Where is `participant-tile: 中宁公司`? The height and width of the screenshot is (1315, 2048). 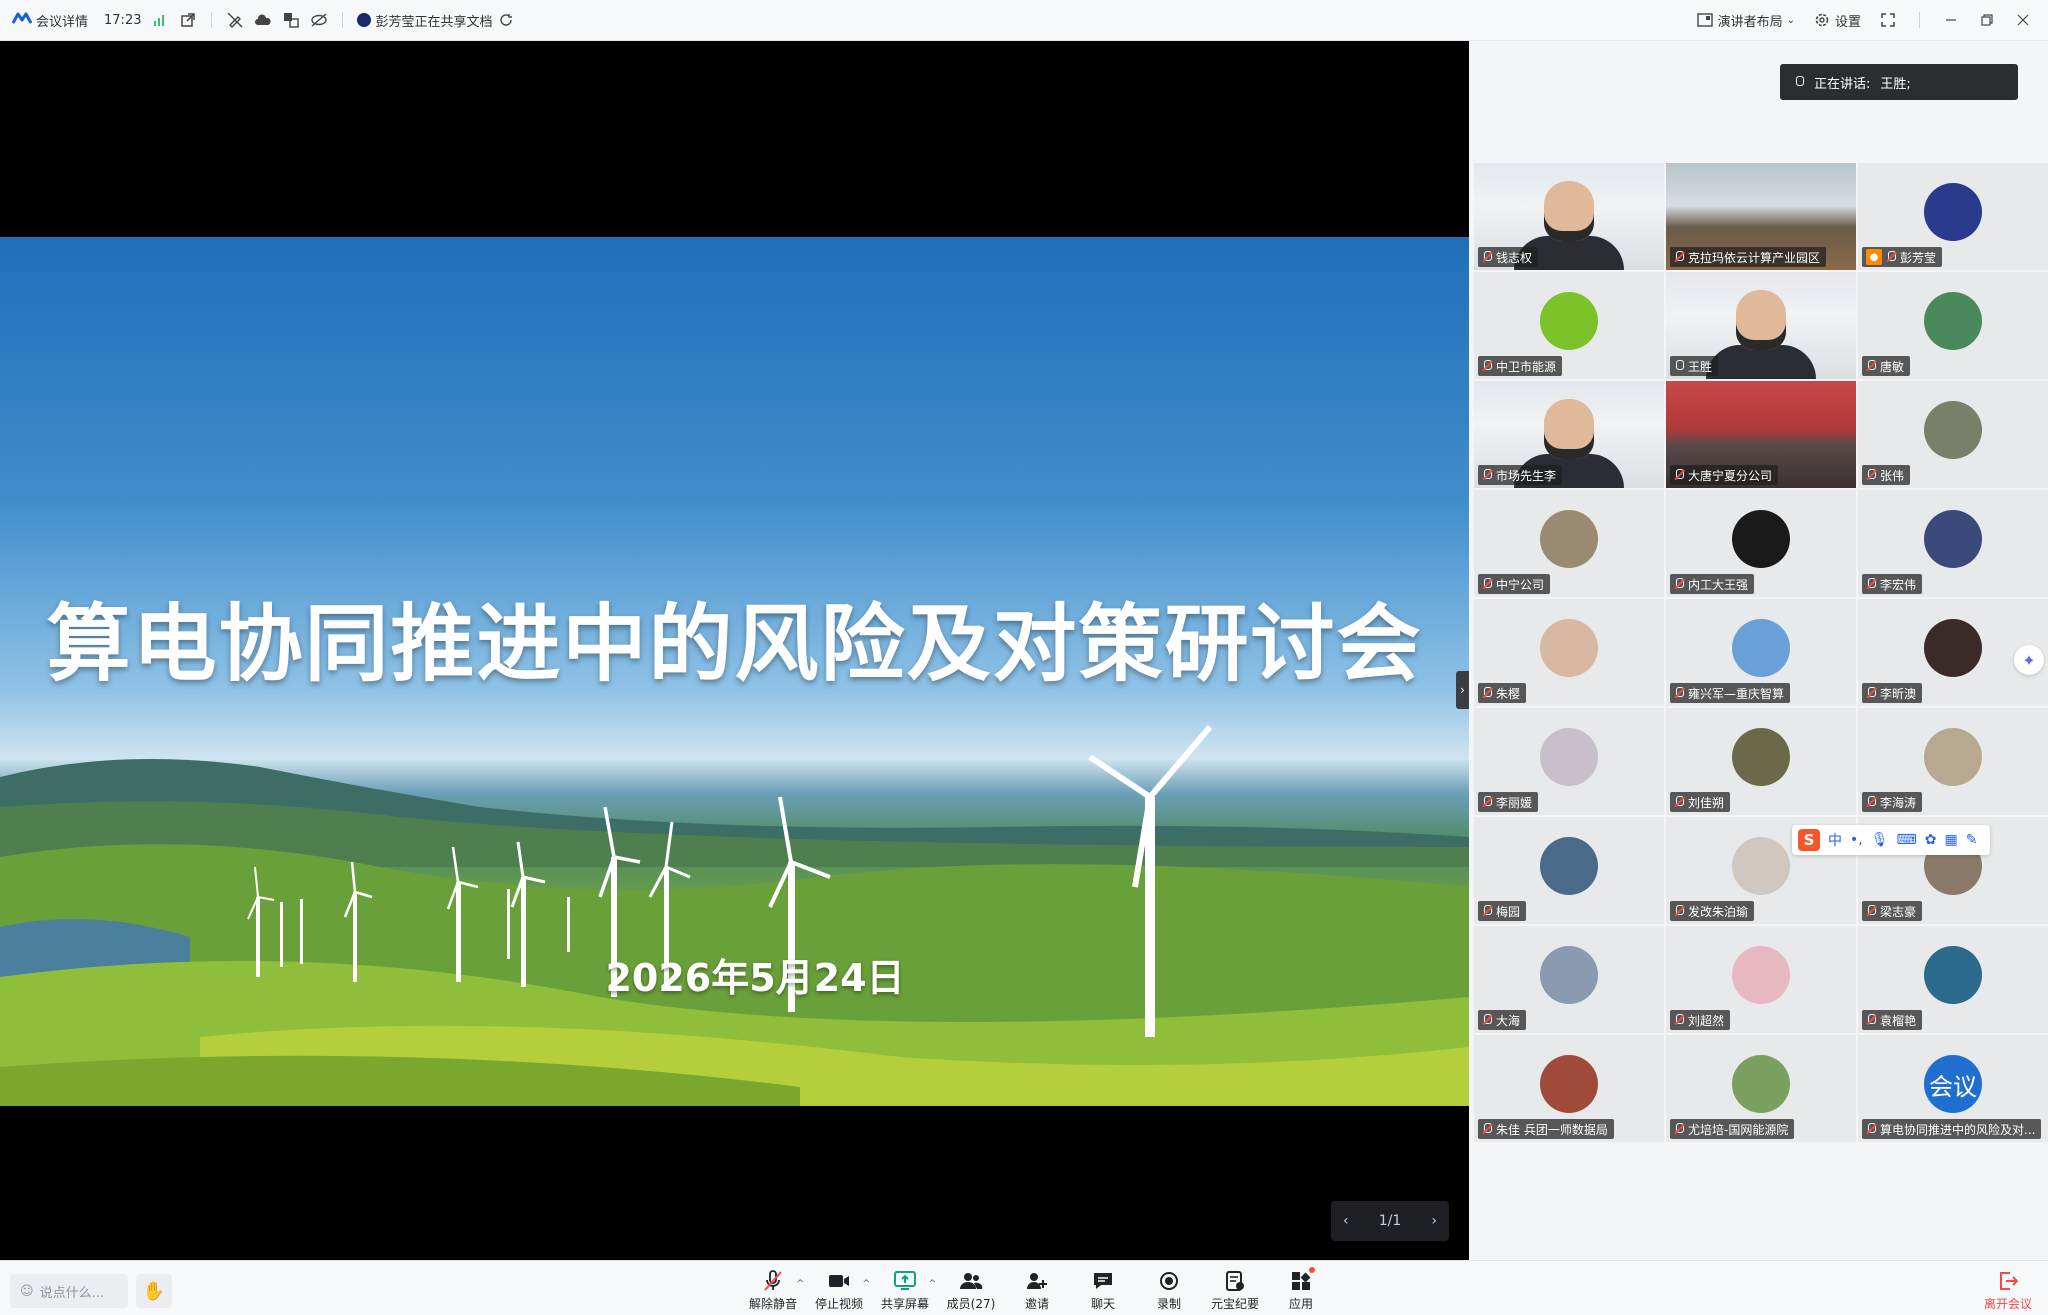
participant-tile: 中宁公司 is located at coordinates (1569, 543).